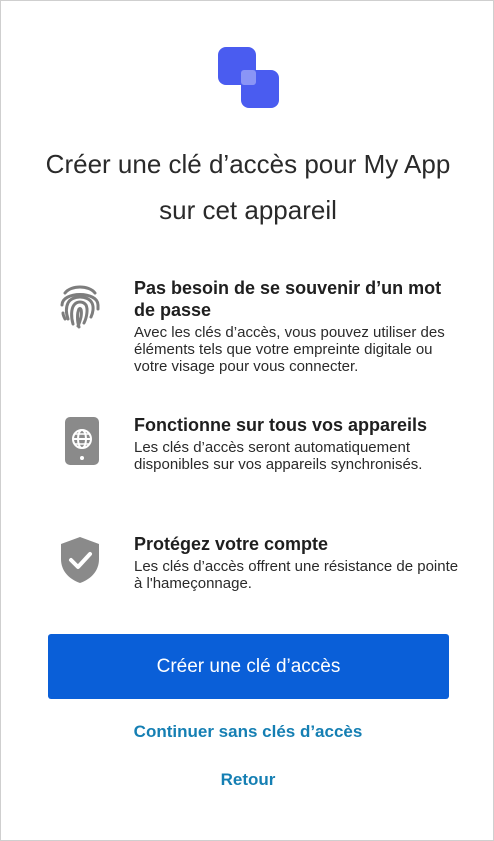  I want to click on back-link: Retour, so click(247, 780).